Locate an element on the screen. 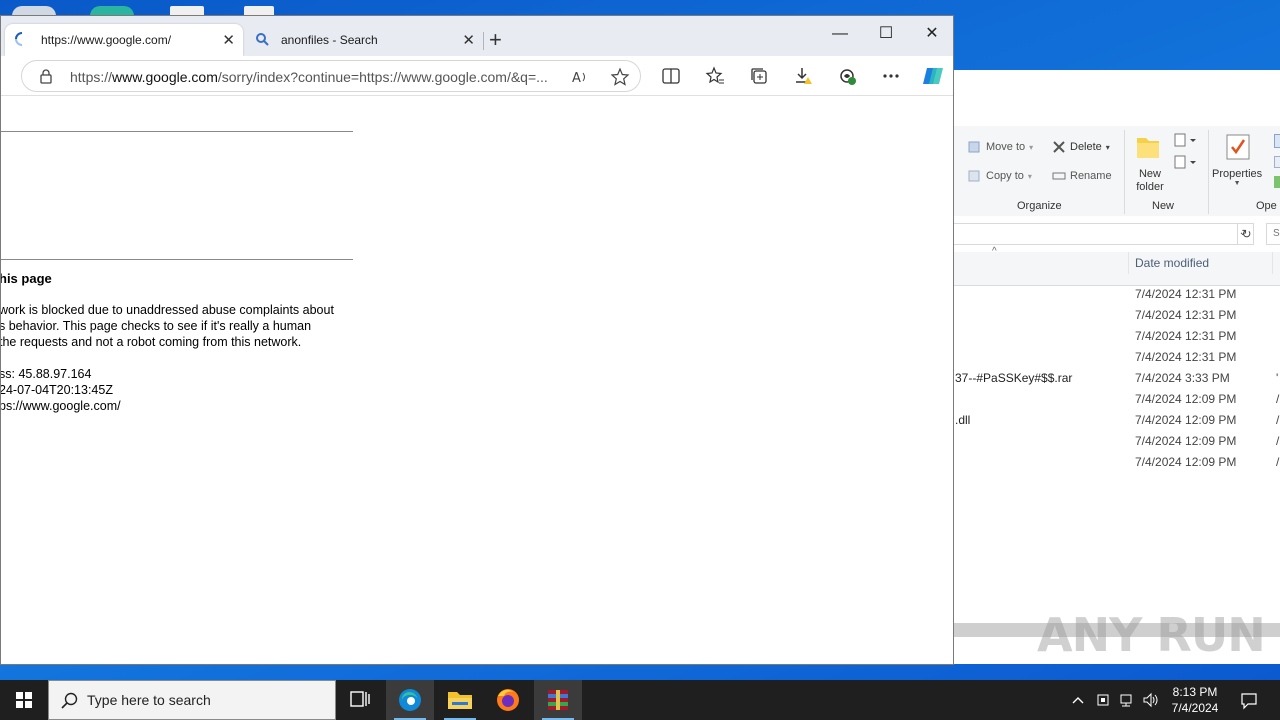 This screenshot has width=1280, height=720. network-icon is located at coordinates (1126, 700).